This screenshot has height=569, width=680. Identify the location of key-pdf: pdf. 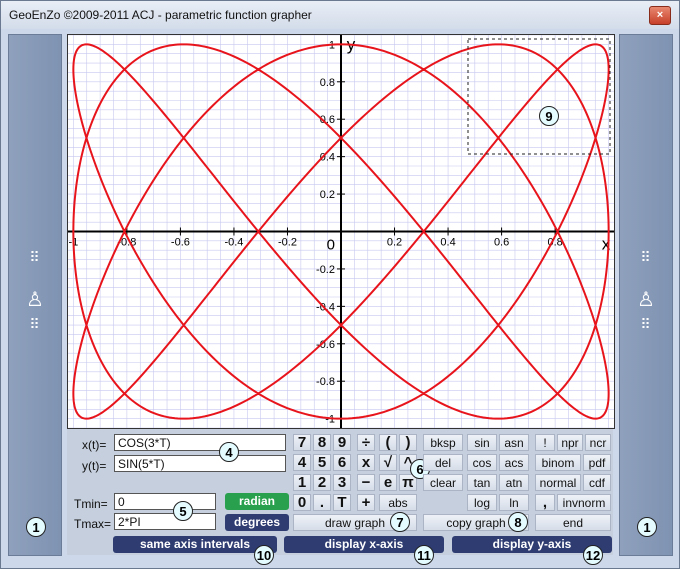
(597, 462).